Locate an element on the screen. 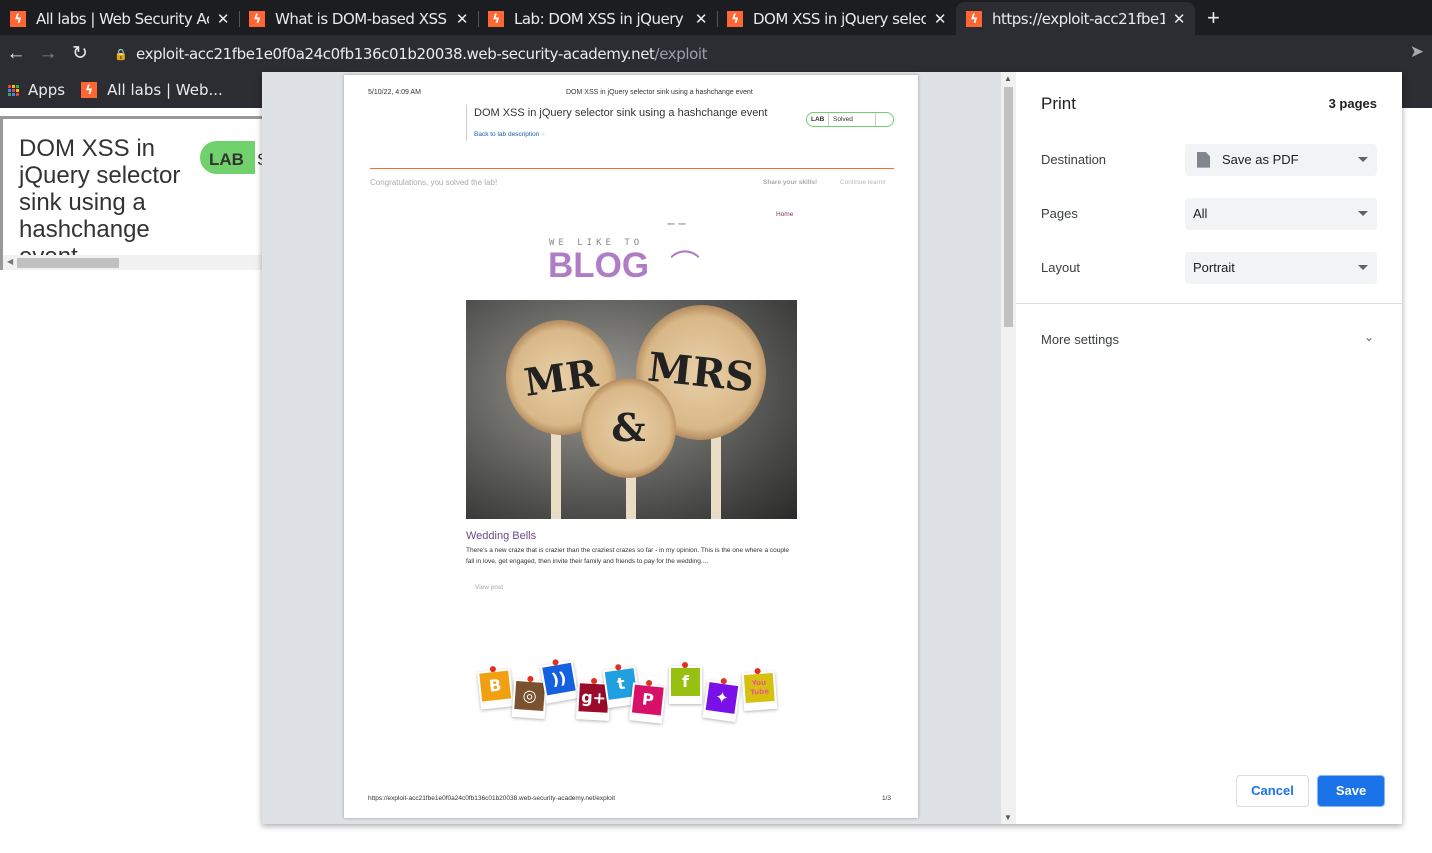 This screenshot has width=1432, height=853. lab-status-badge: SLAB is located at coordinates (237, 157).